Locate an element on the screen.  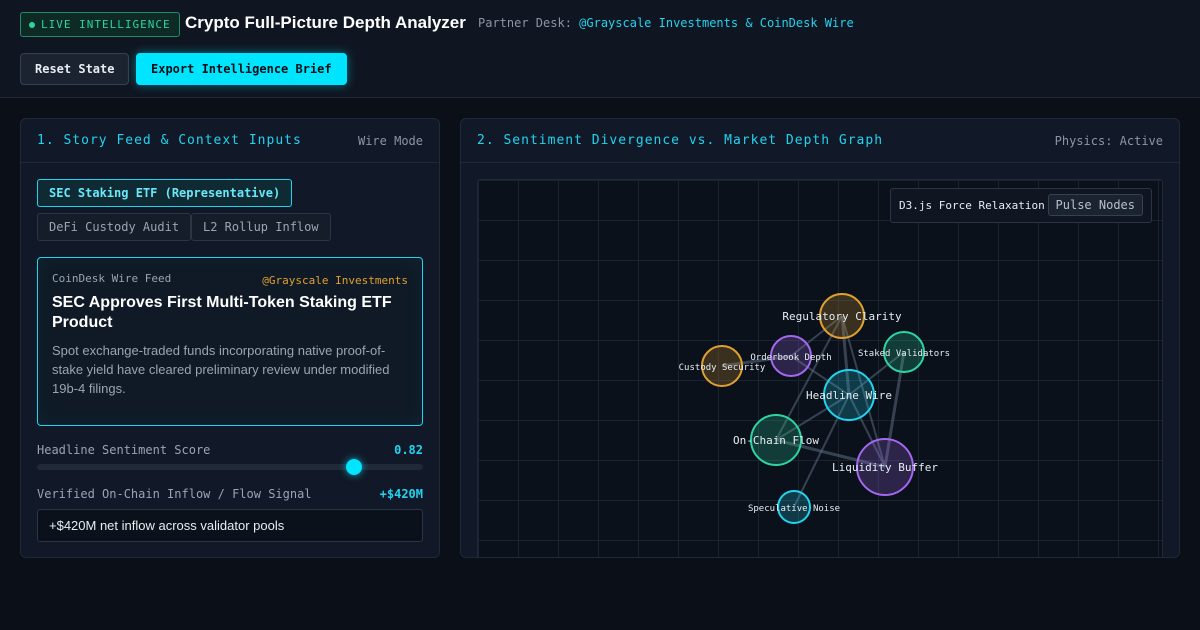
graph-node-label-staked: Staked Validators is located at coordinates (904, 354).